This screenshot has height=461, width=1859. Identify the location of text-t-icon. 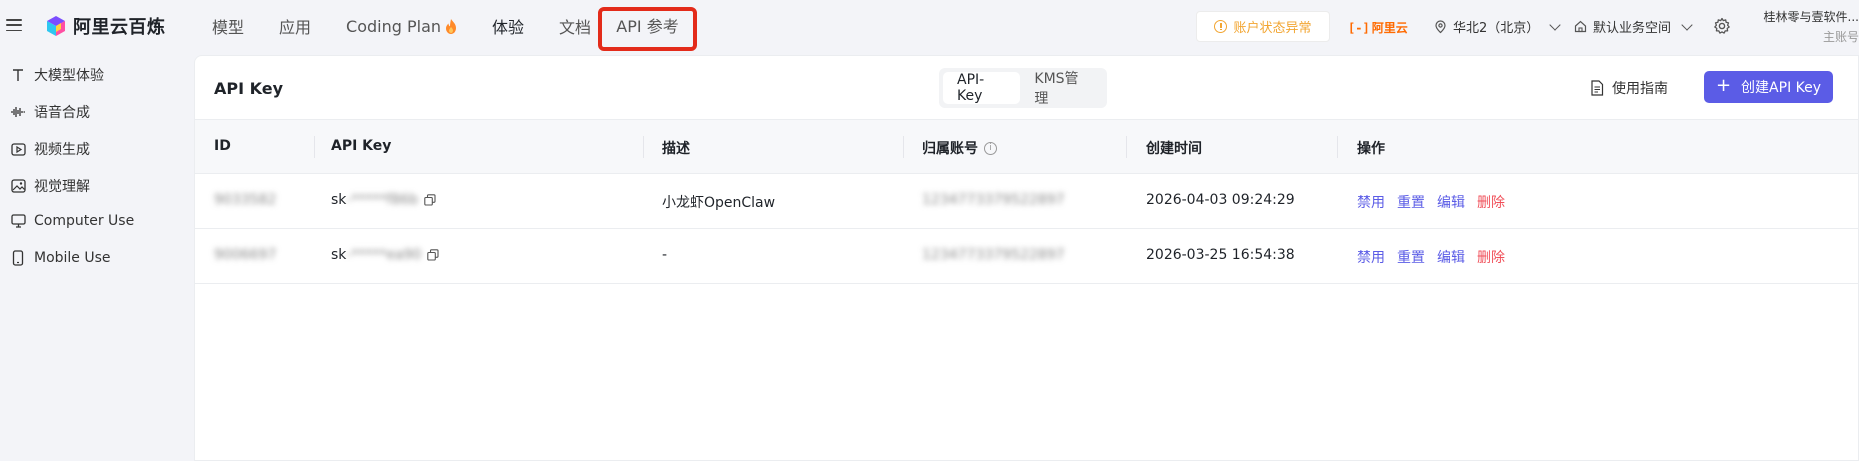
(18, 75).